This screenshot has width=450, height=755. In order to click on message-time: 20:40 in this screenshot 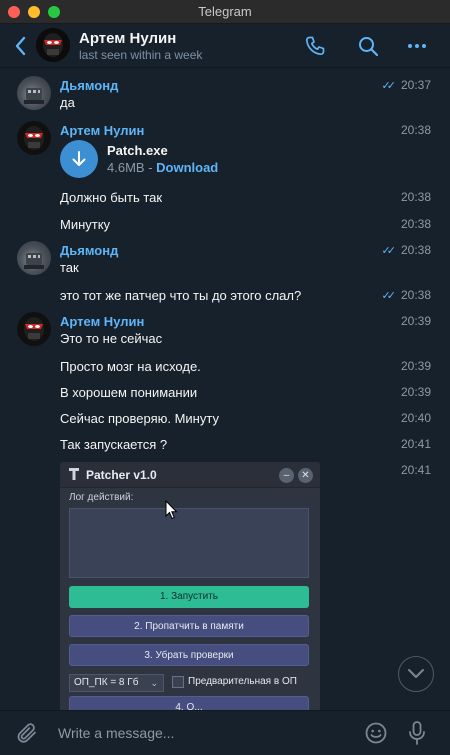, I will do `click(415, 418)`.